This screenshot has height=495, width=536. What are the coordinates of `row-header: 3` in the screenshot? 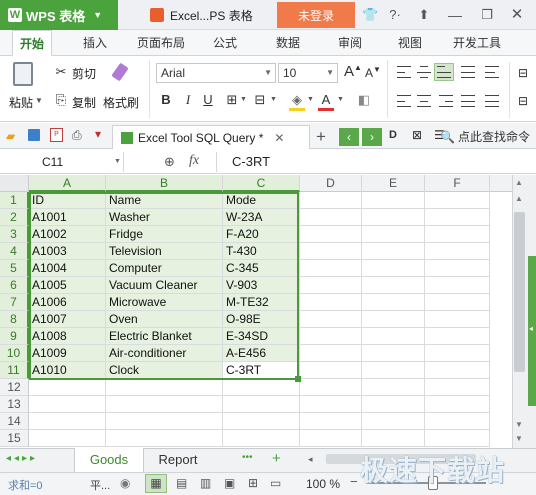 It's located at (14, 234).